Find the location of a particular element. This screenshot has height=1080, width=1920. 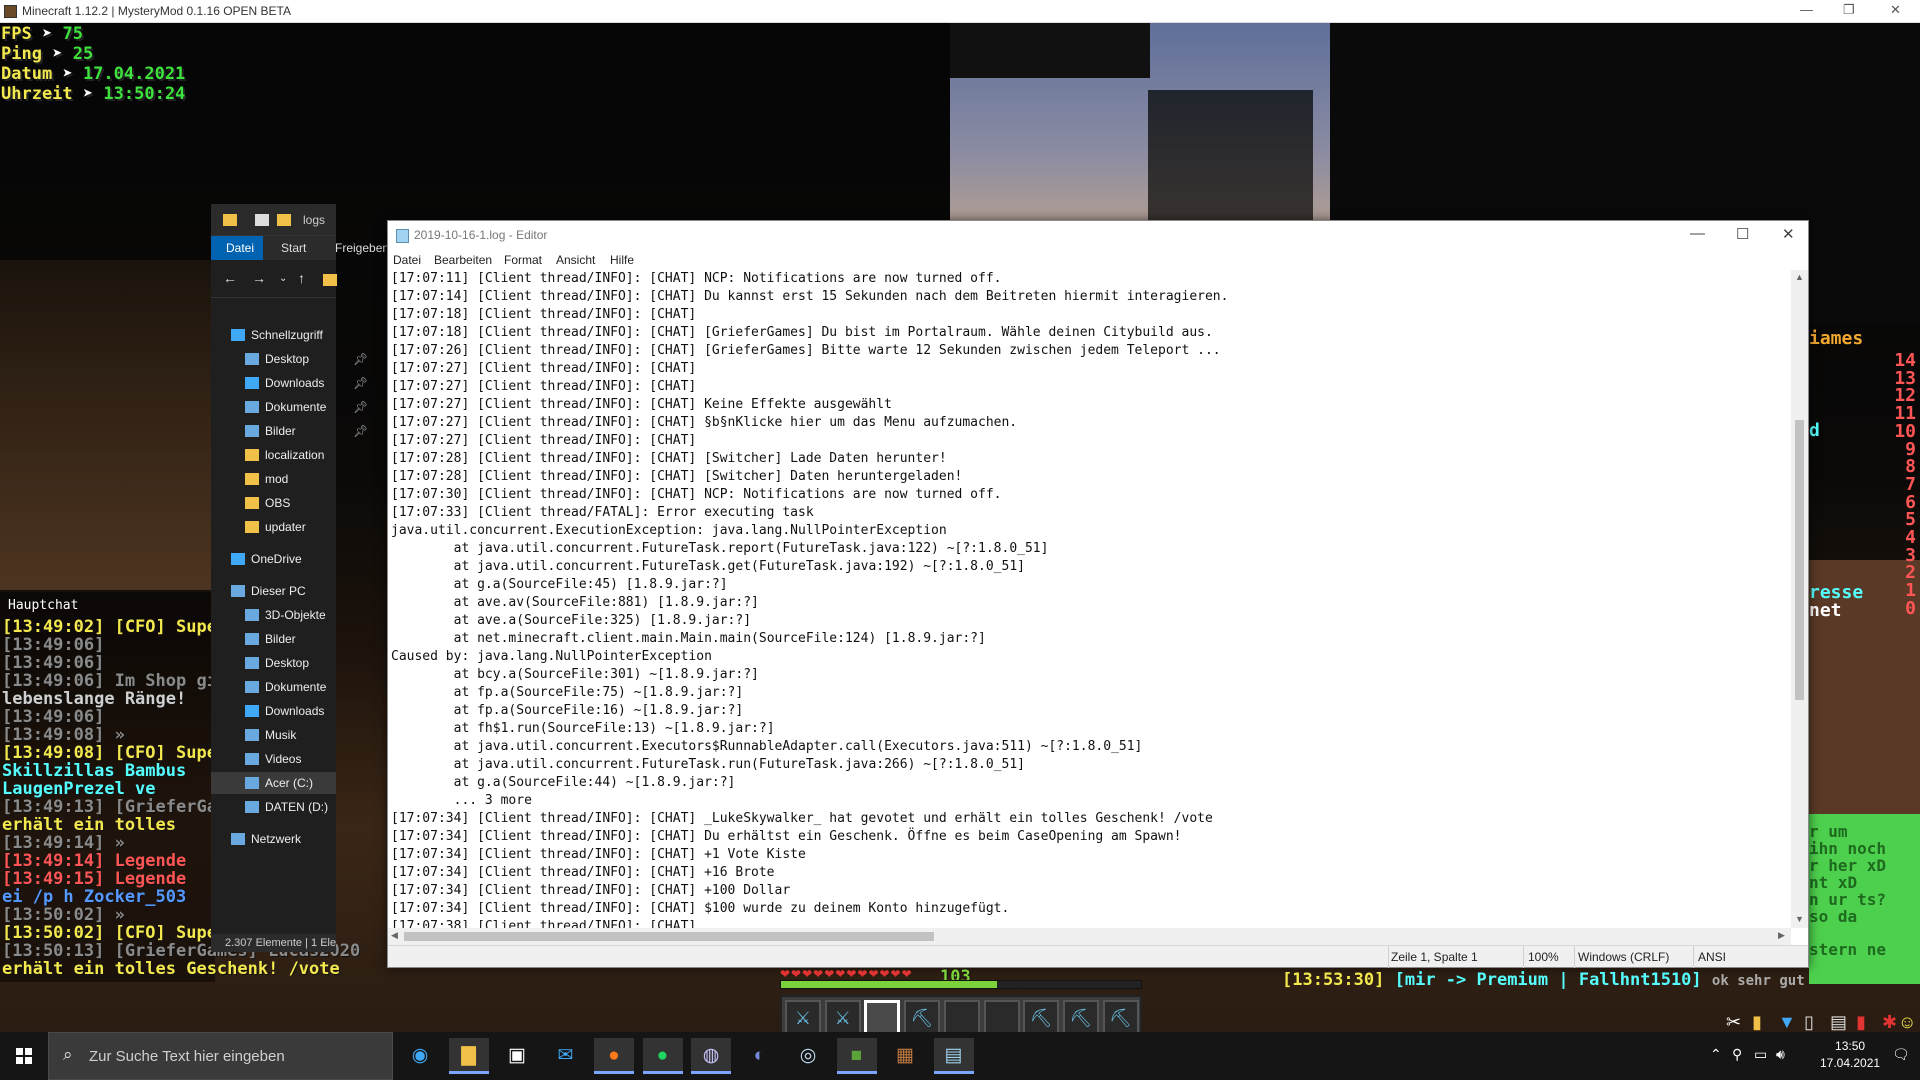

mail-icon: ✉ is located at coordinates (566, 1056).